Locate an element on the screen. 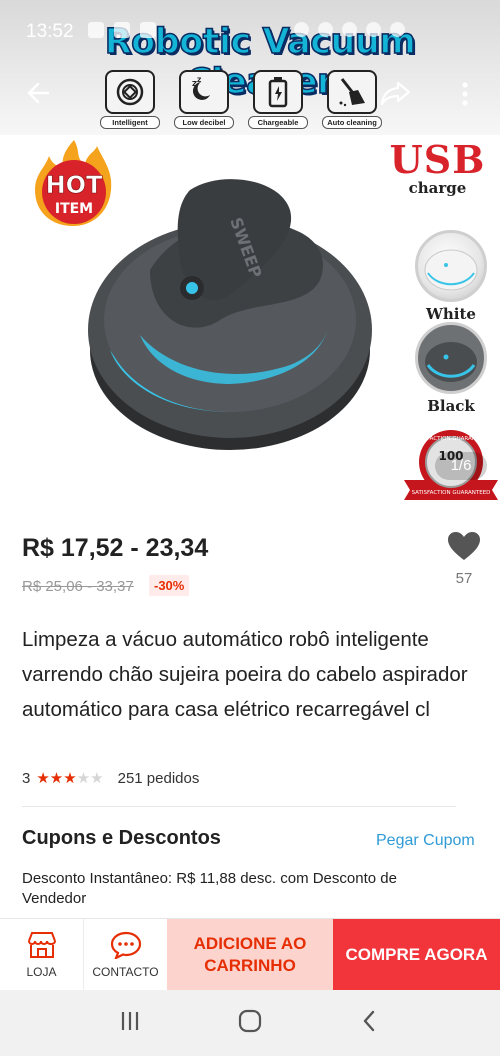  more-options-button is located at coordinates (465, 94).